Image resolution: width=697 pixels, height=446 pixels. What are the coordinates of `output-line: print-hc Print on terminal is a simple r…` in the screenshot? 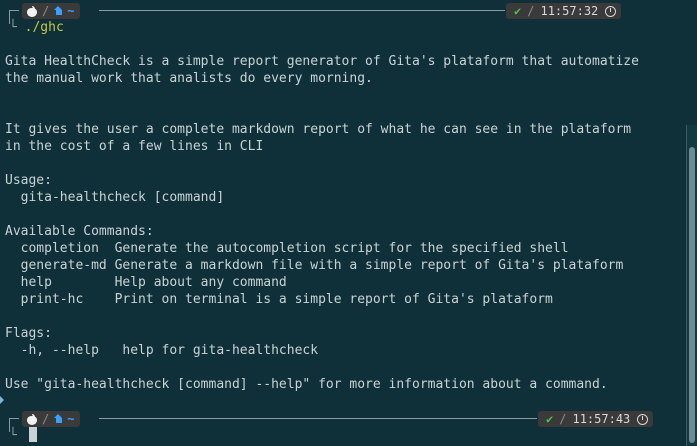 It's located at (279, 299).